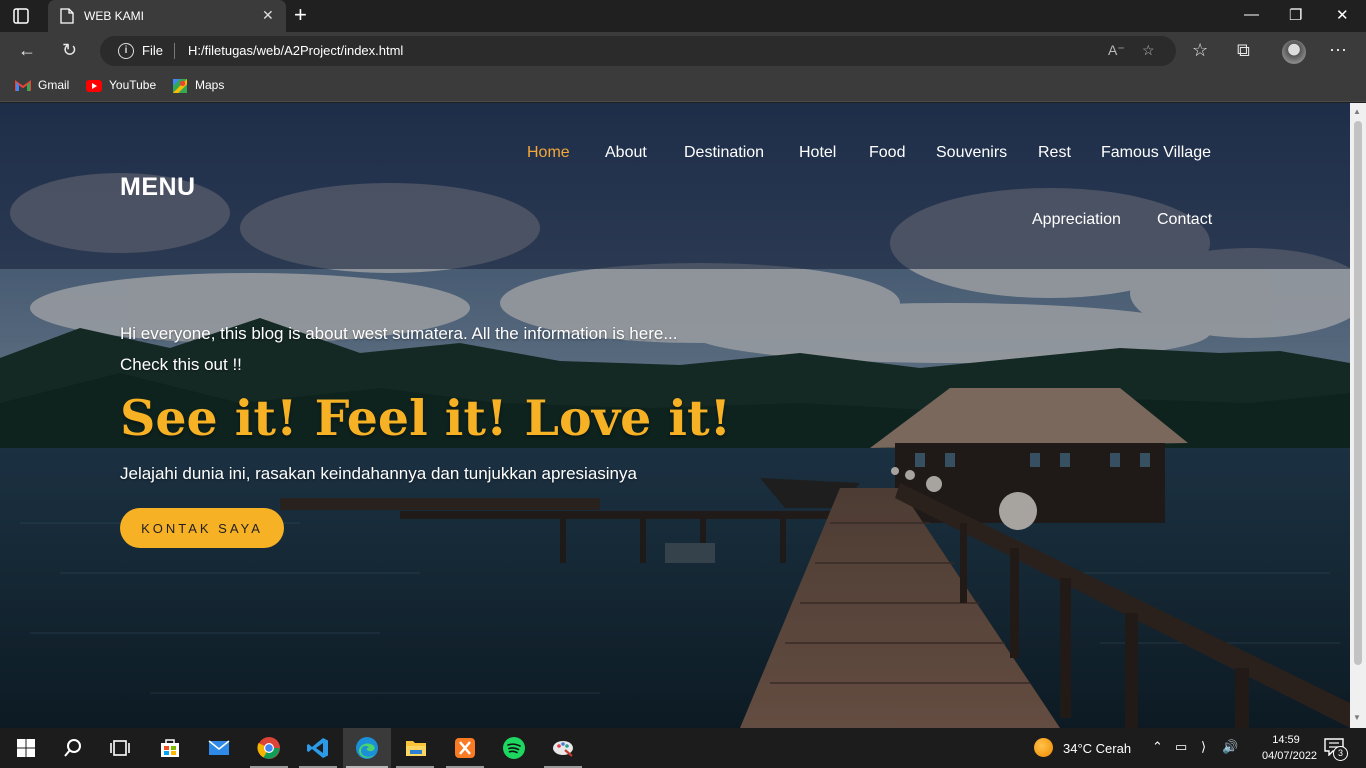 Image resolution: width=1366 pixels, height=768 pixels. Describe the element at coordinates (971, 153) in the screenshot. I see `nav-souvenirs: Souvenirs` at that location.